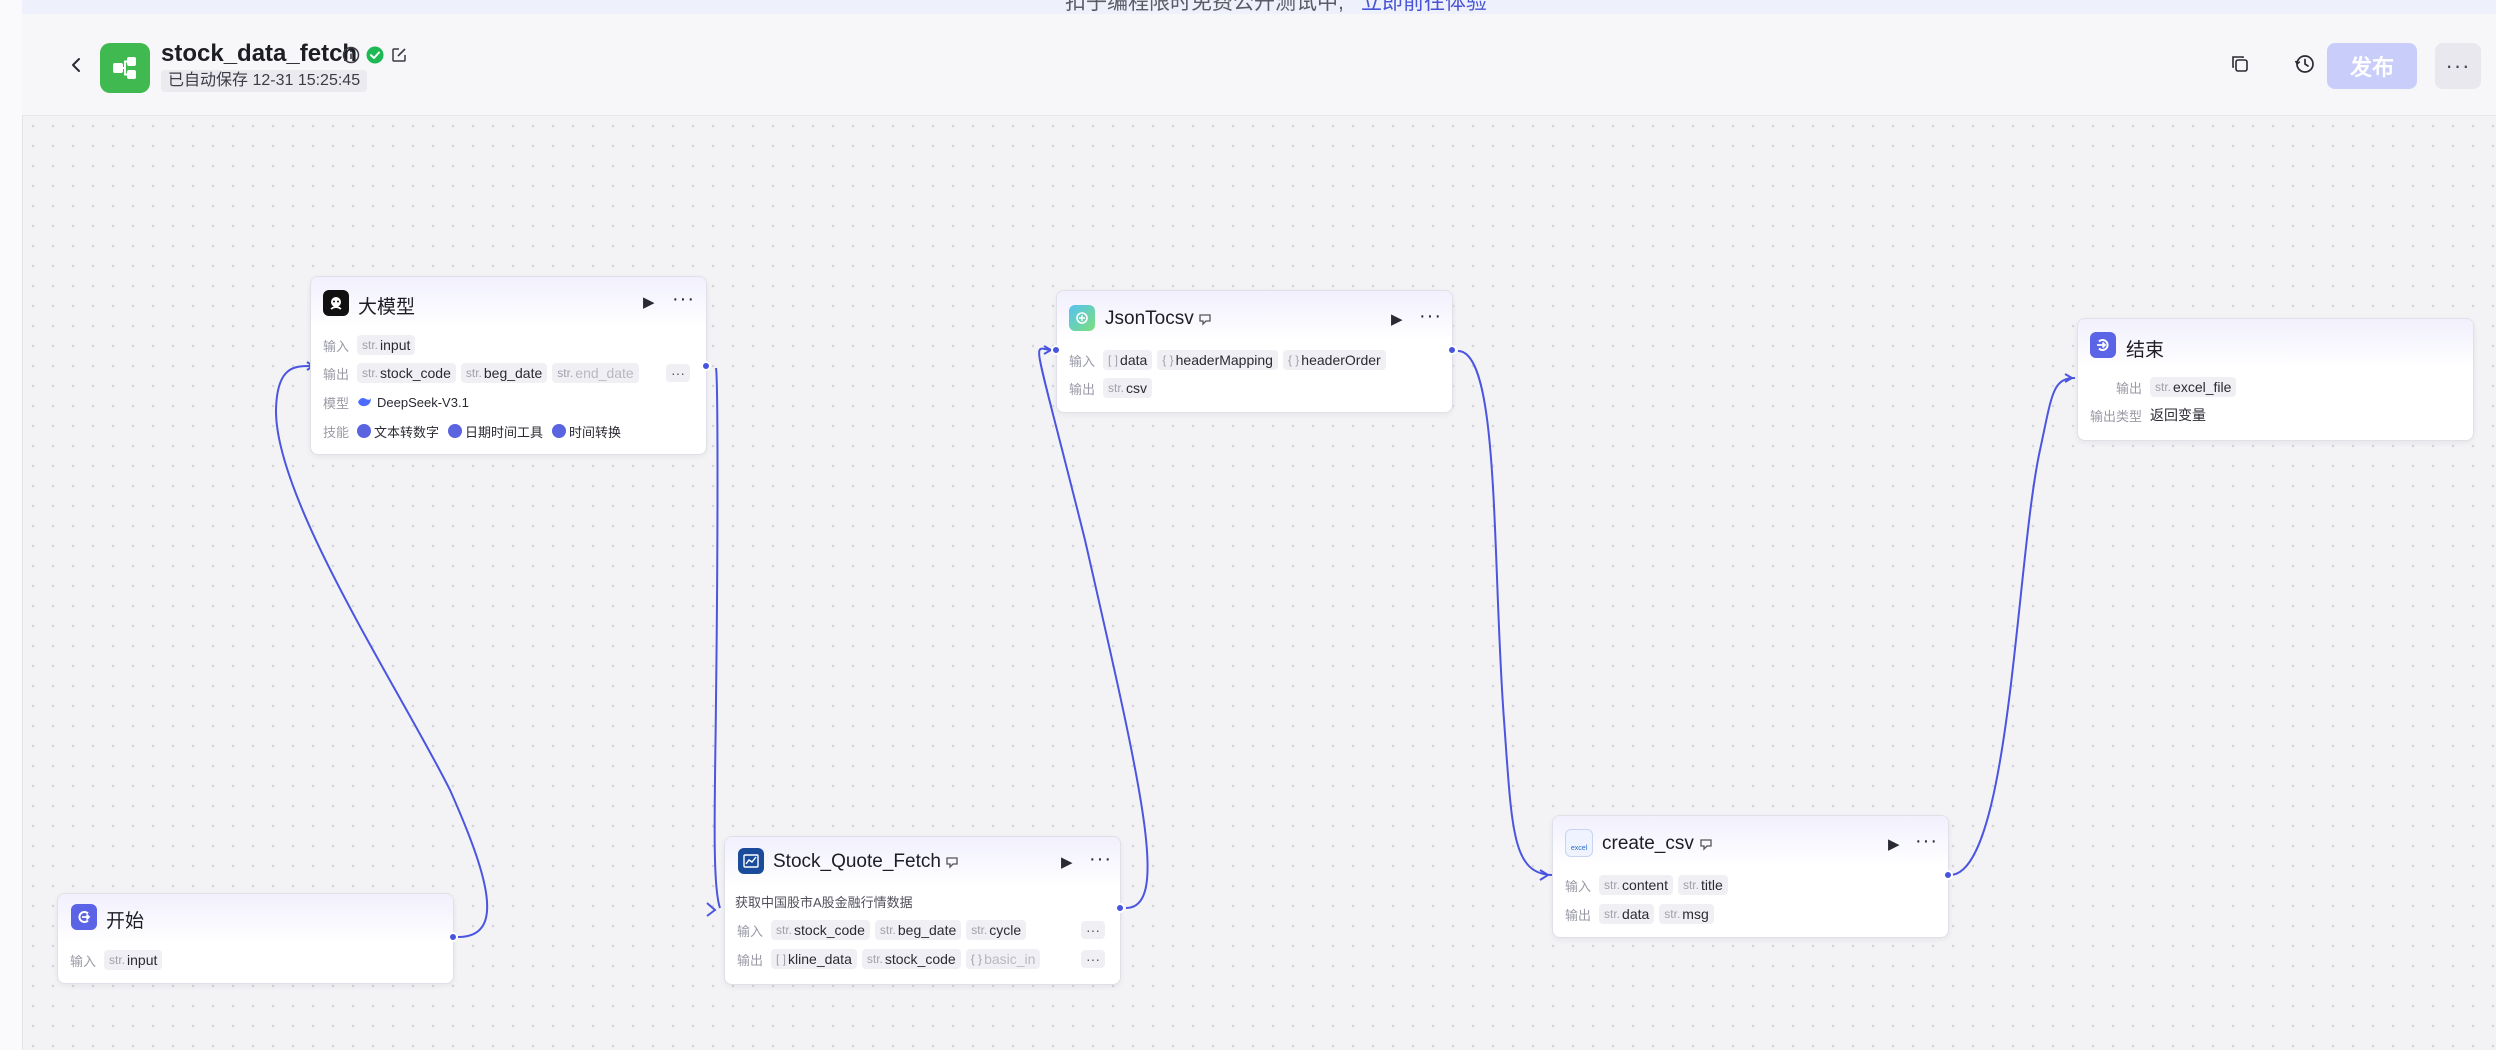 This screenshot has height=1050, width=2496. Describe the element at coordinates (125, 921) in the screenshot. I see `node-title: 开始` at that location.